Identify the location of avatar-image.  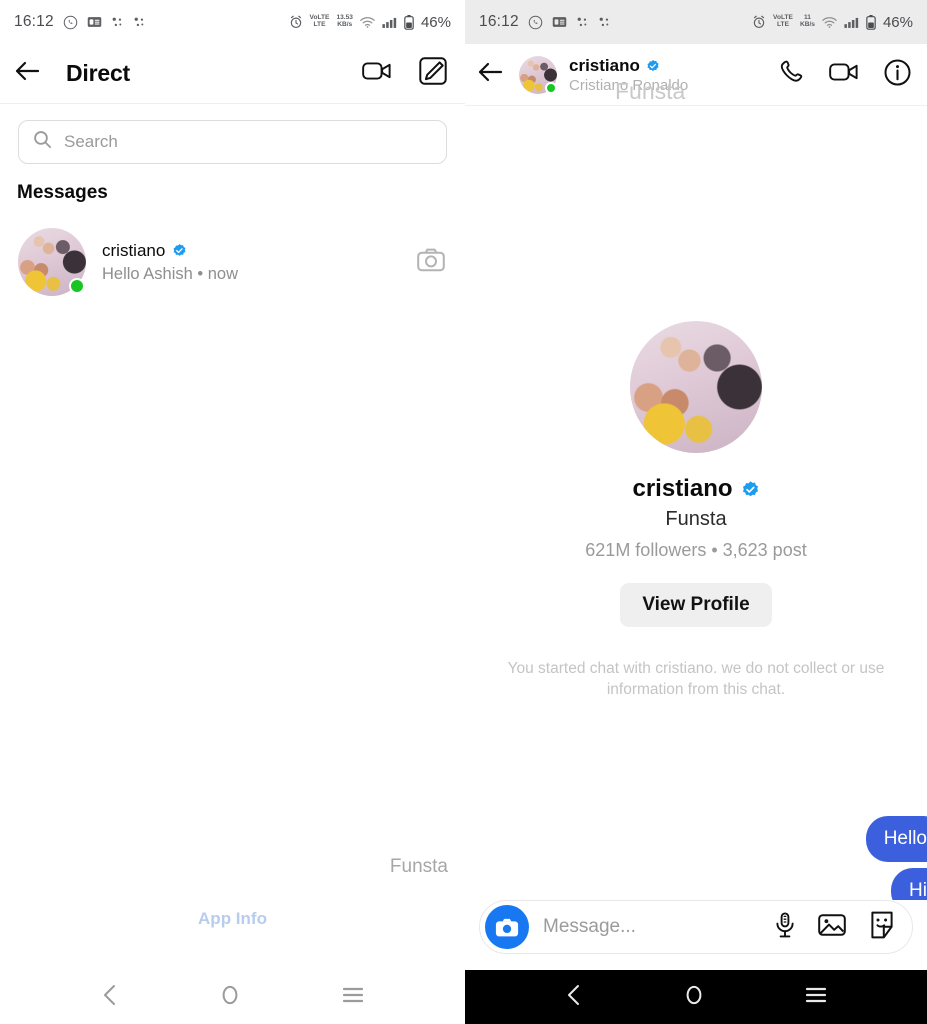
(696, 387).